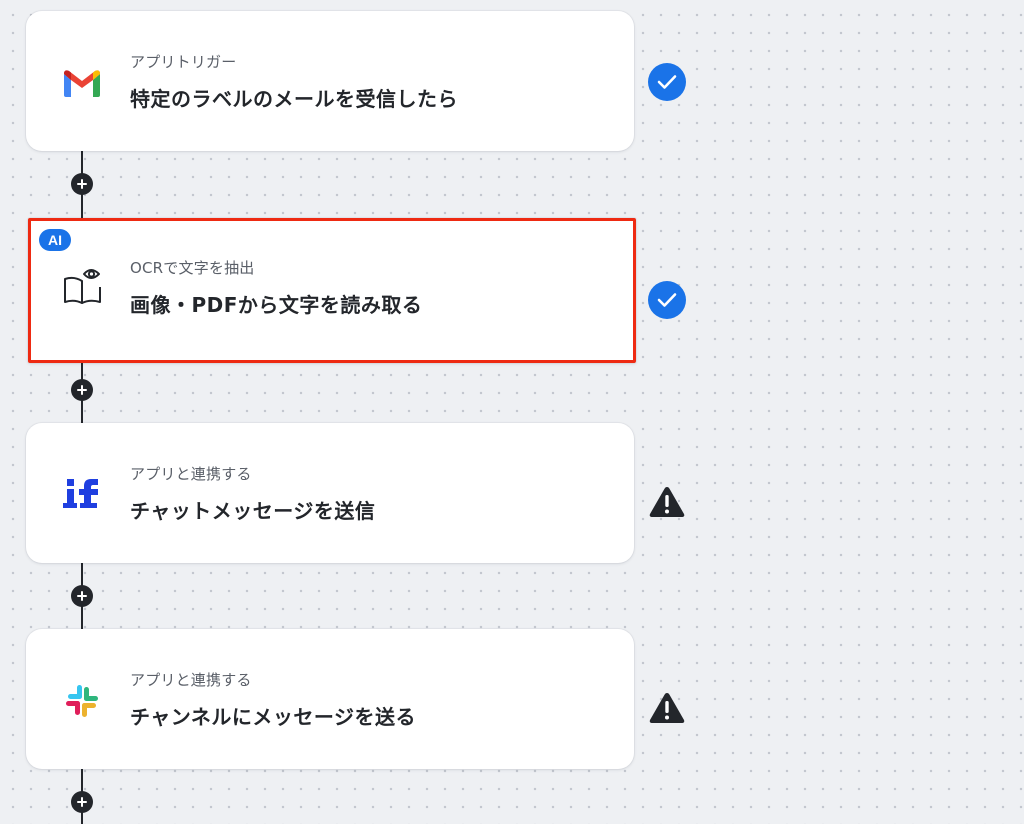  I want to click on flow-step-card-slack: アプリと連携する チャンネルにメッセージを送る, so click(330, 699).